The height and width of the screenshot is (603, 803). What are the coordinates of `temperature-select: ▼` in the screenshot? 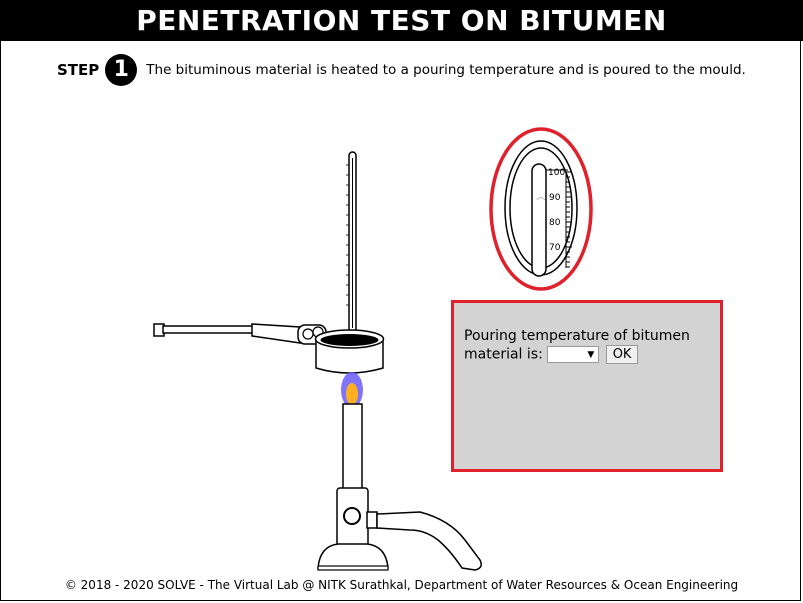 It's located at (573, 354).